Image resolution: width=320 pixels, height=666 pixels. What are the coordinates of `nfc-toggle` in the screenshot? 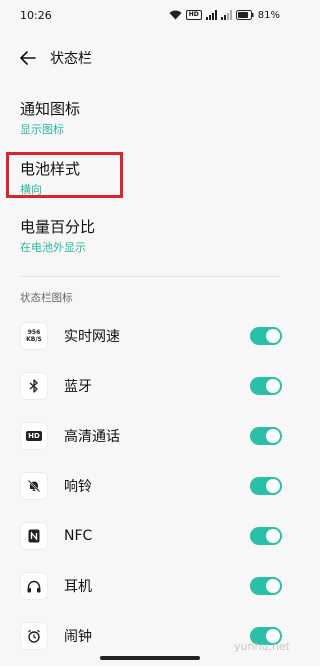 It's located at (266, 536).